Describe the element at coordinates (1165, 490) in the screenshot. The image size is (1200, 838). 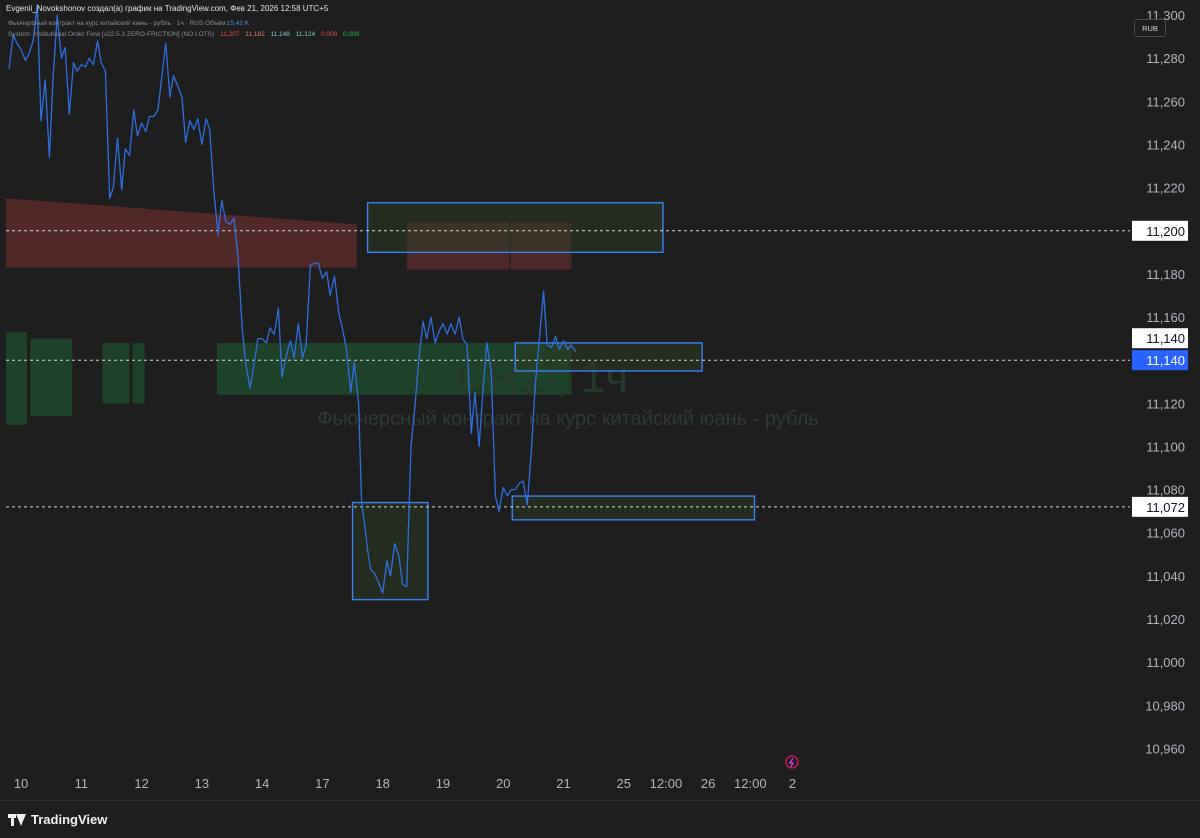
I see `y-tick-label: 11,080` at that location.